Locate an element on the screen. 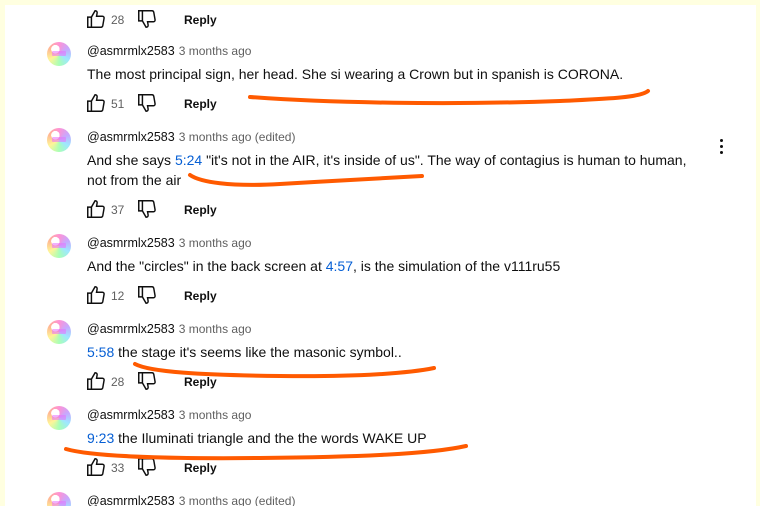  comment-body: , is the simulation of the v111ru55 is located at coordinates (456, 266).